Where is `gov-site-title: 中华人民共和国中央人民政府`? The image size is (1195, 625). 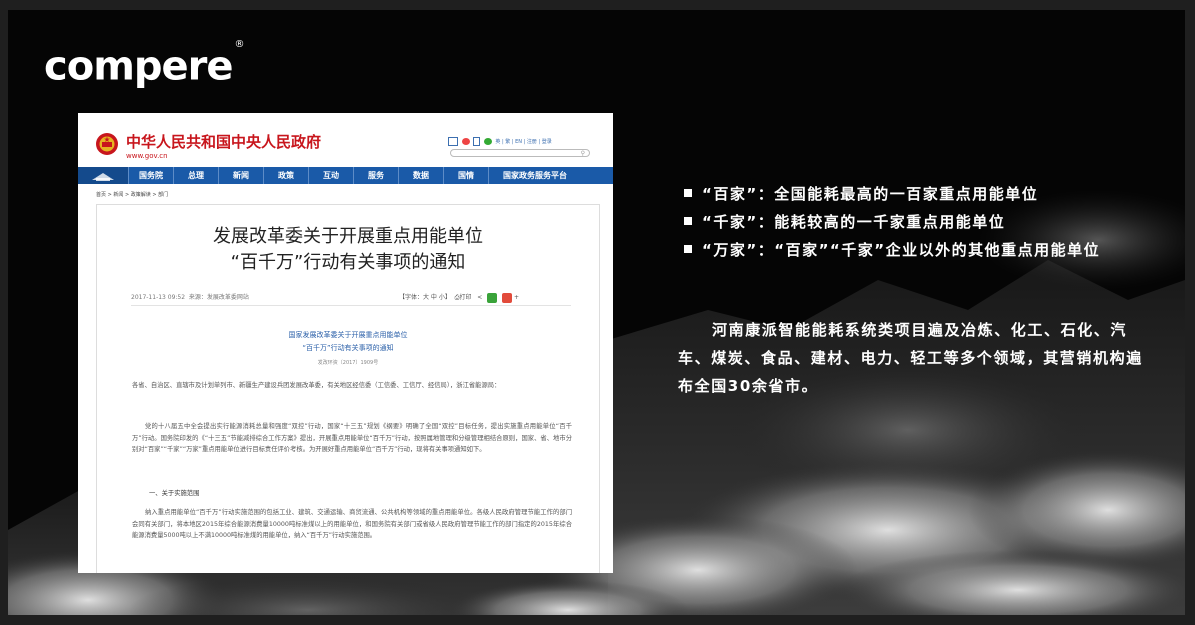 gov-site-title: 中华人民共和国中央人民政府 is located at coordinates (224, 142).